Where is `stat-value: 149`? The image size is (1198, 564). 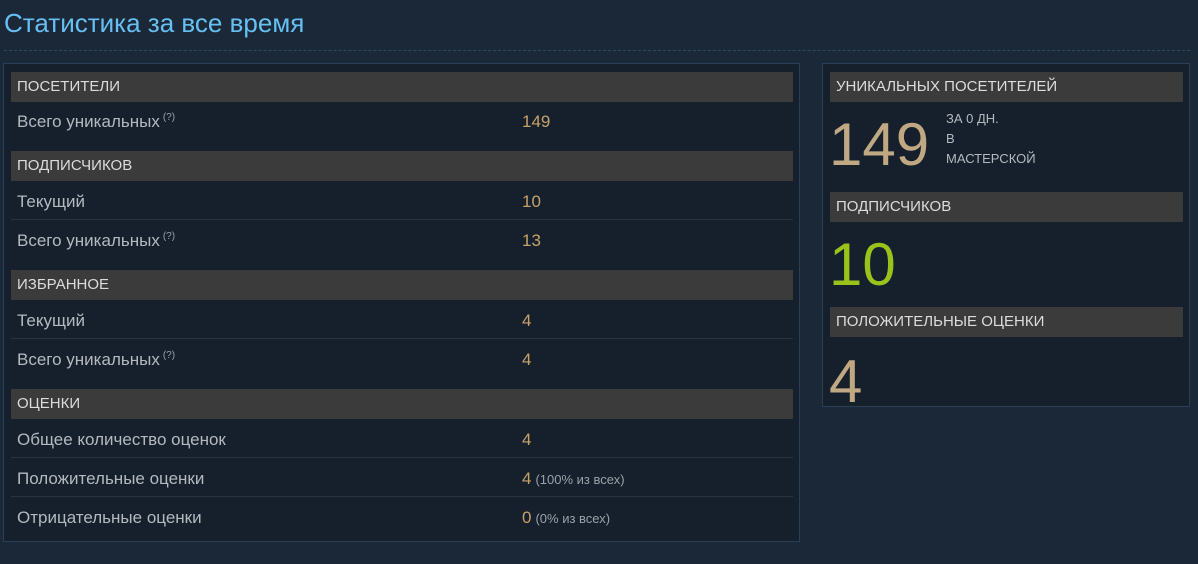
stat-value: 149 is located at coordinates (536, 121).